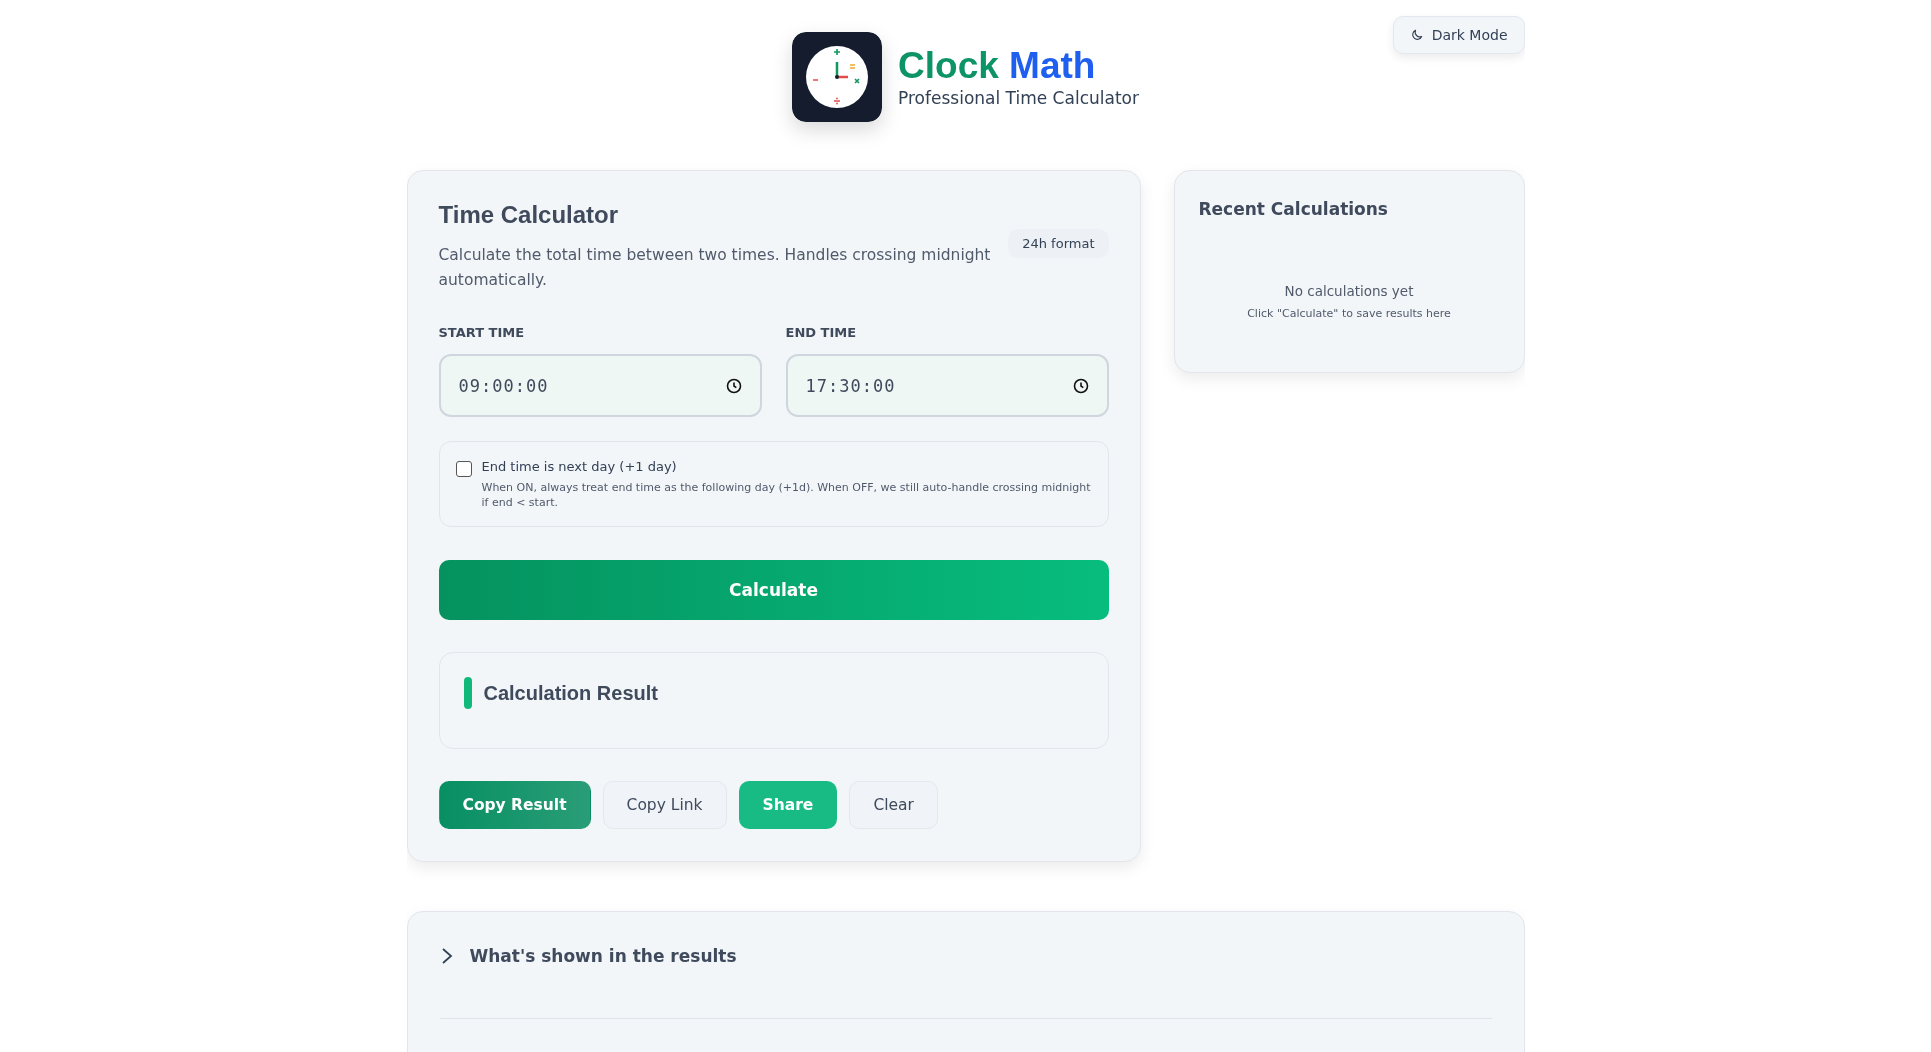  What do you see at coordinates (715, 268) in the screenshot?
I see `calculator-description: Calculate the total time between two times. Handles crossing midnight automatically.` at bounding box center [715, 268].